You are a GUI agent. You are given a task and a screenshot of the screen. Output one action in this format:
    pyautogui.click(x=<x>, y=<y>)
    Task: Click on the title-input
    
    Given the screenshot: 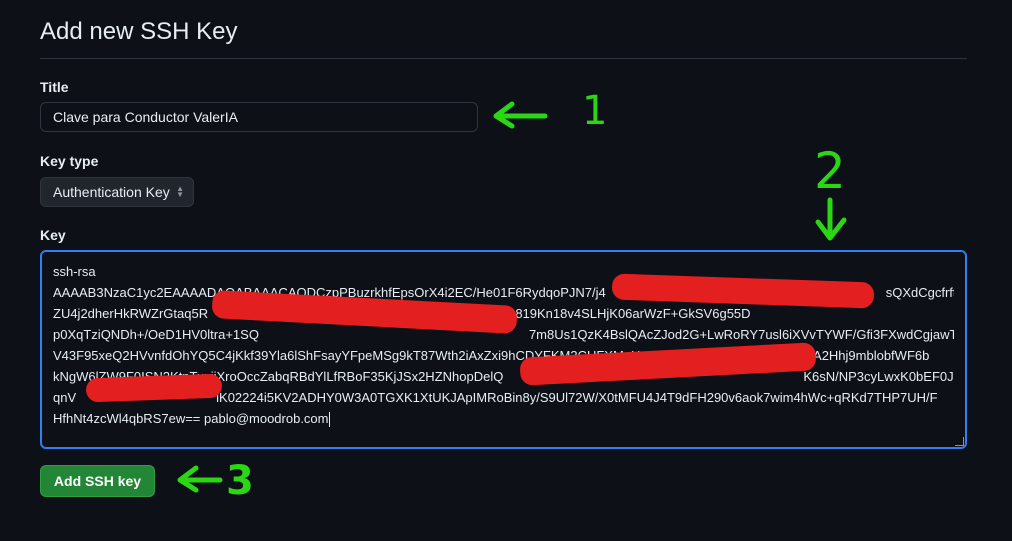 What is the action you would take?
    pyautogui.click(x=259, y=117)
    